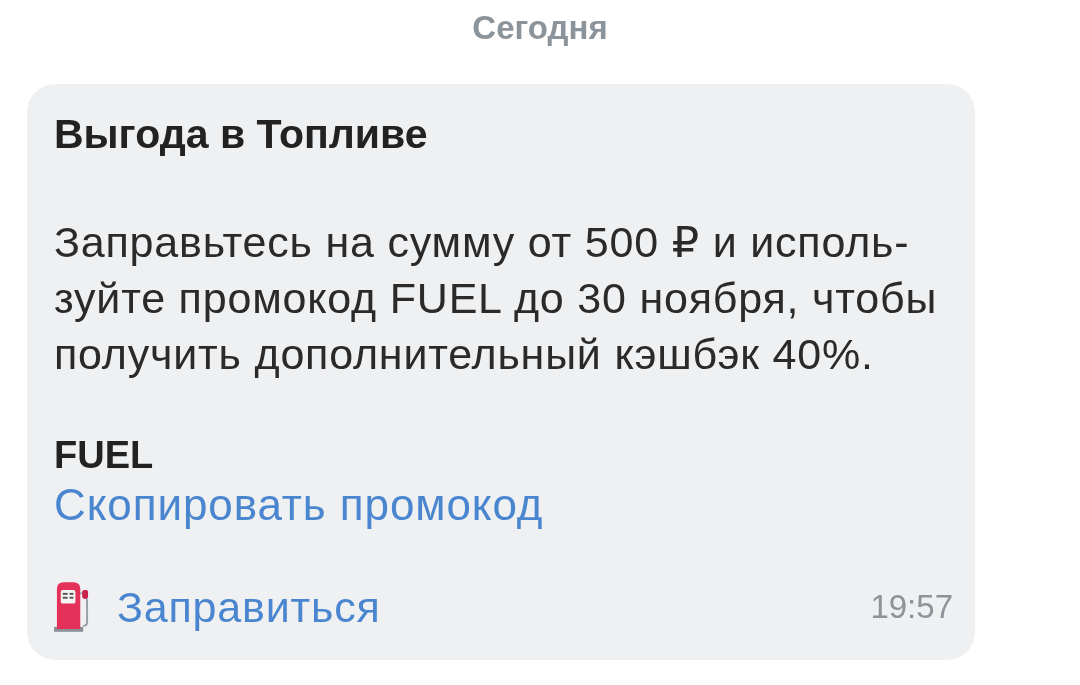  Describe the element at coordinates (241, 134) in the screenshot. I see `message-title: Выгода в Топливе` at that location.